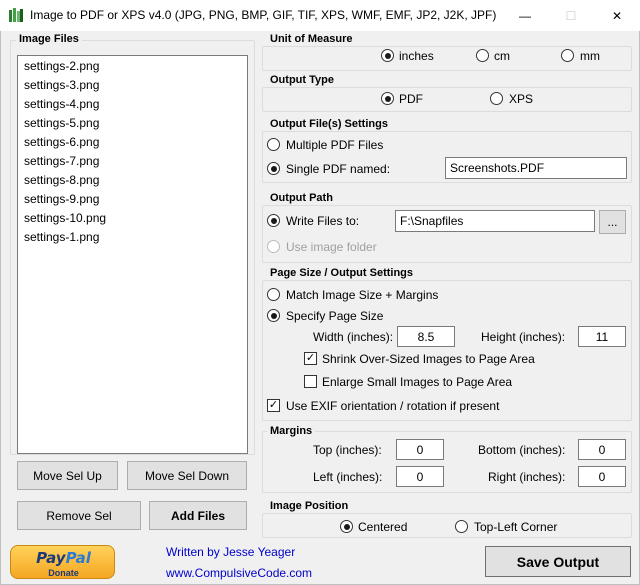 The image size is (640, 585). Describe the element at coordinates (273, 315) in the screenshot. I see `specify-page-size-radio` at that location.